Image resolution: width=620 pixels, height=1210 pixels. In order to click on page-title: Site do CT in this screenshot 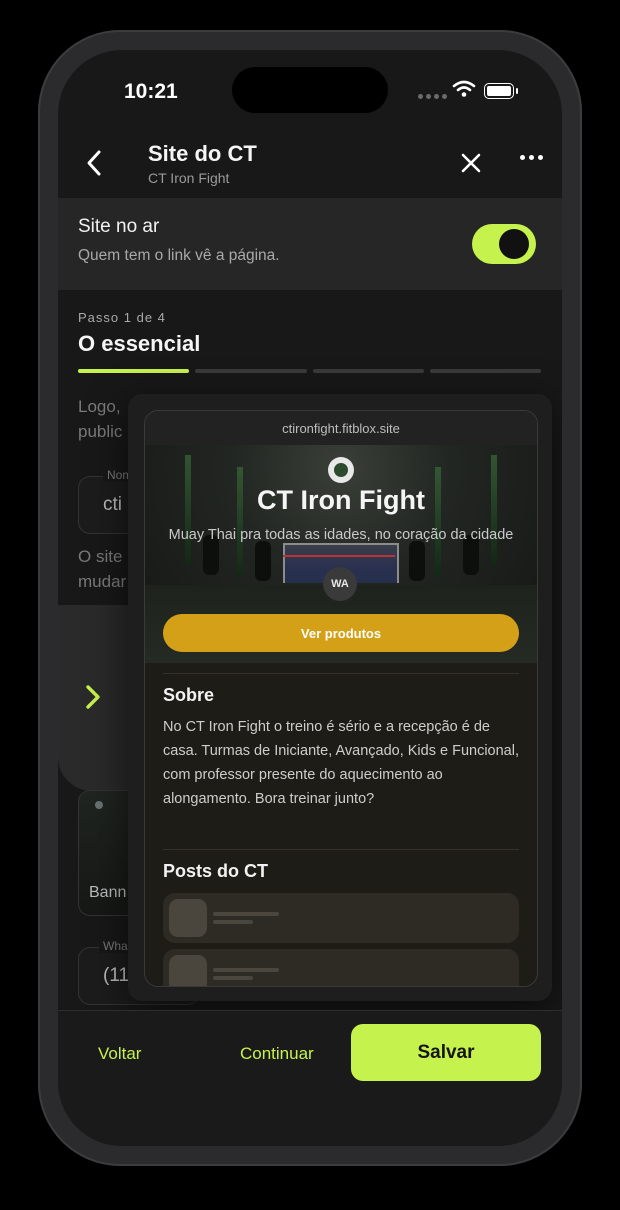, I will do `click(202, 153)`.